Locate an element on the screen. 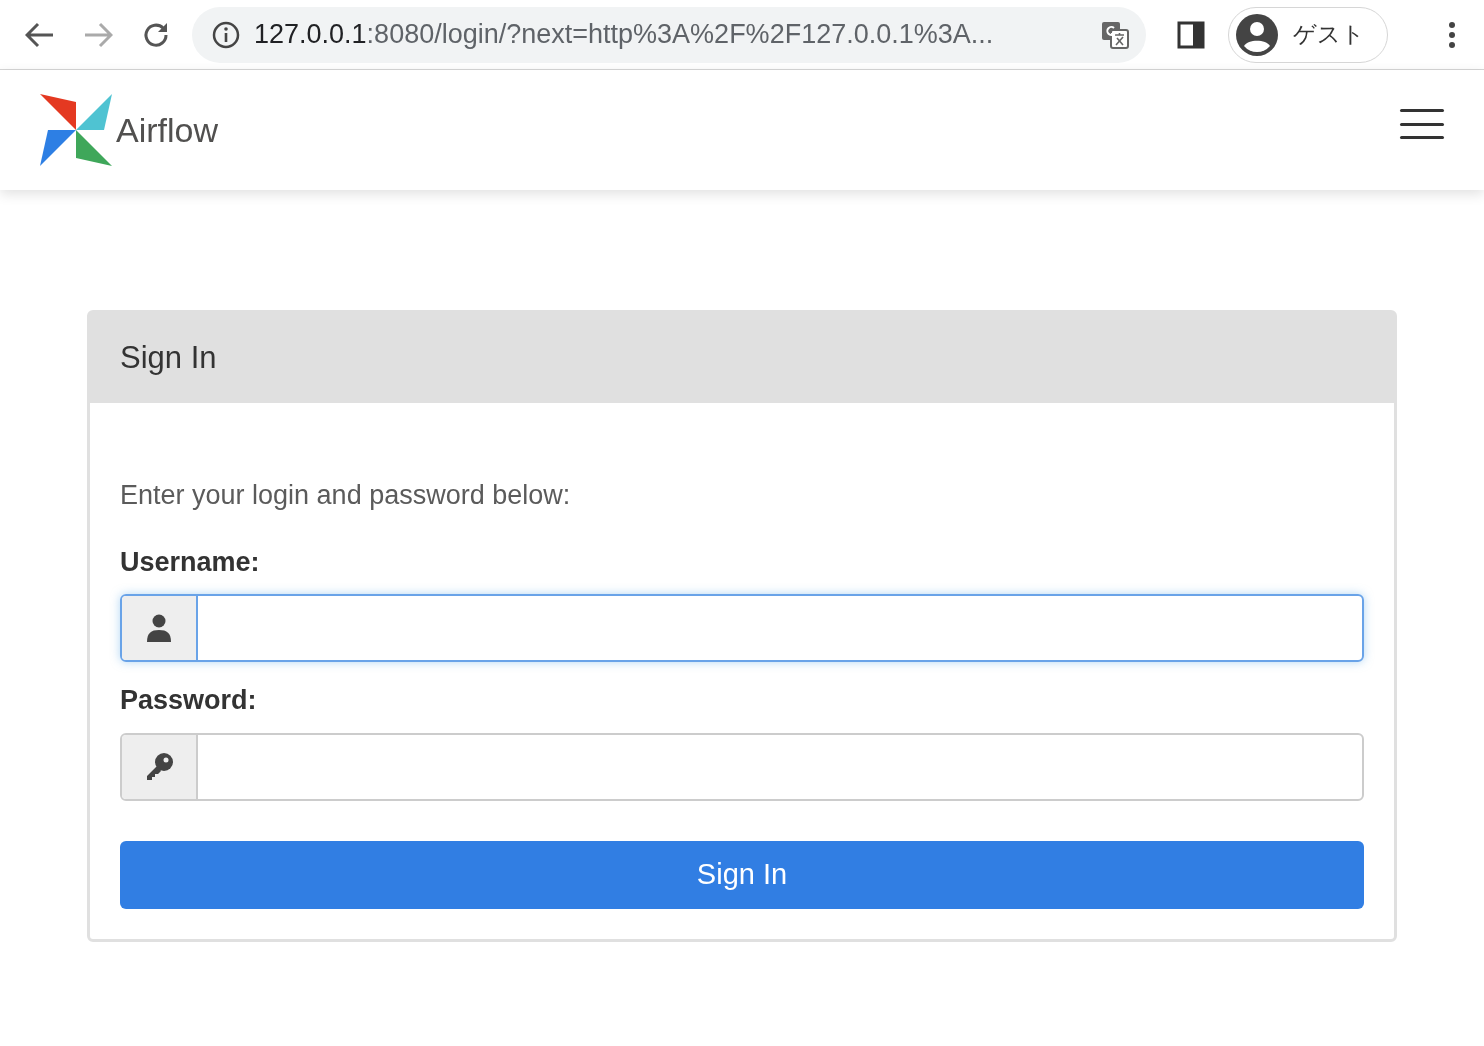 Image resolution: width=1484 pixels, height=1046 pixels. password-field is located at coordinates (742, 766).